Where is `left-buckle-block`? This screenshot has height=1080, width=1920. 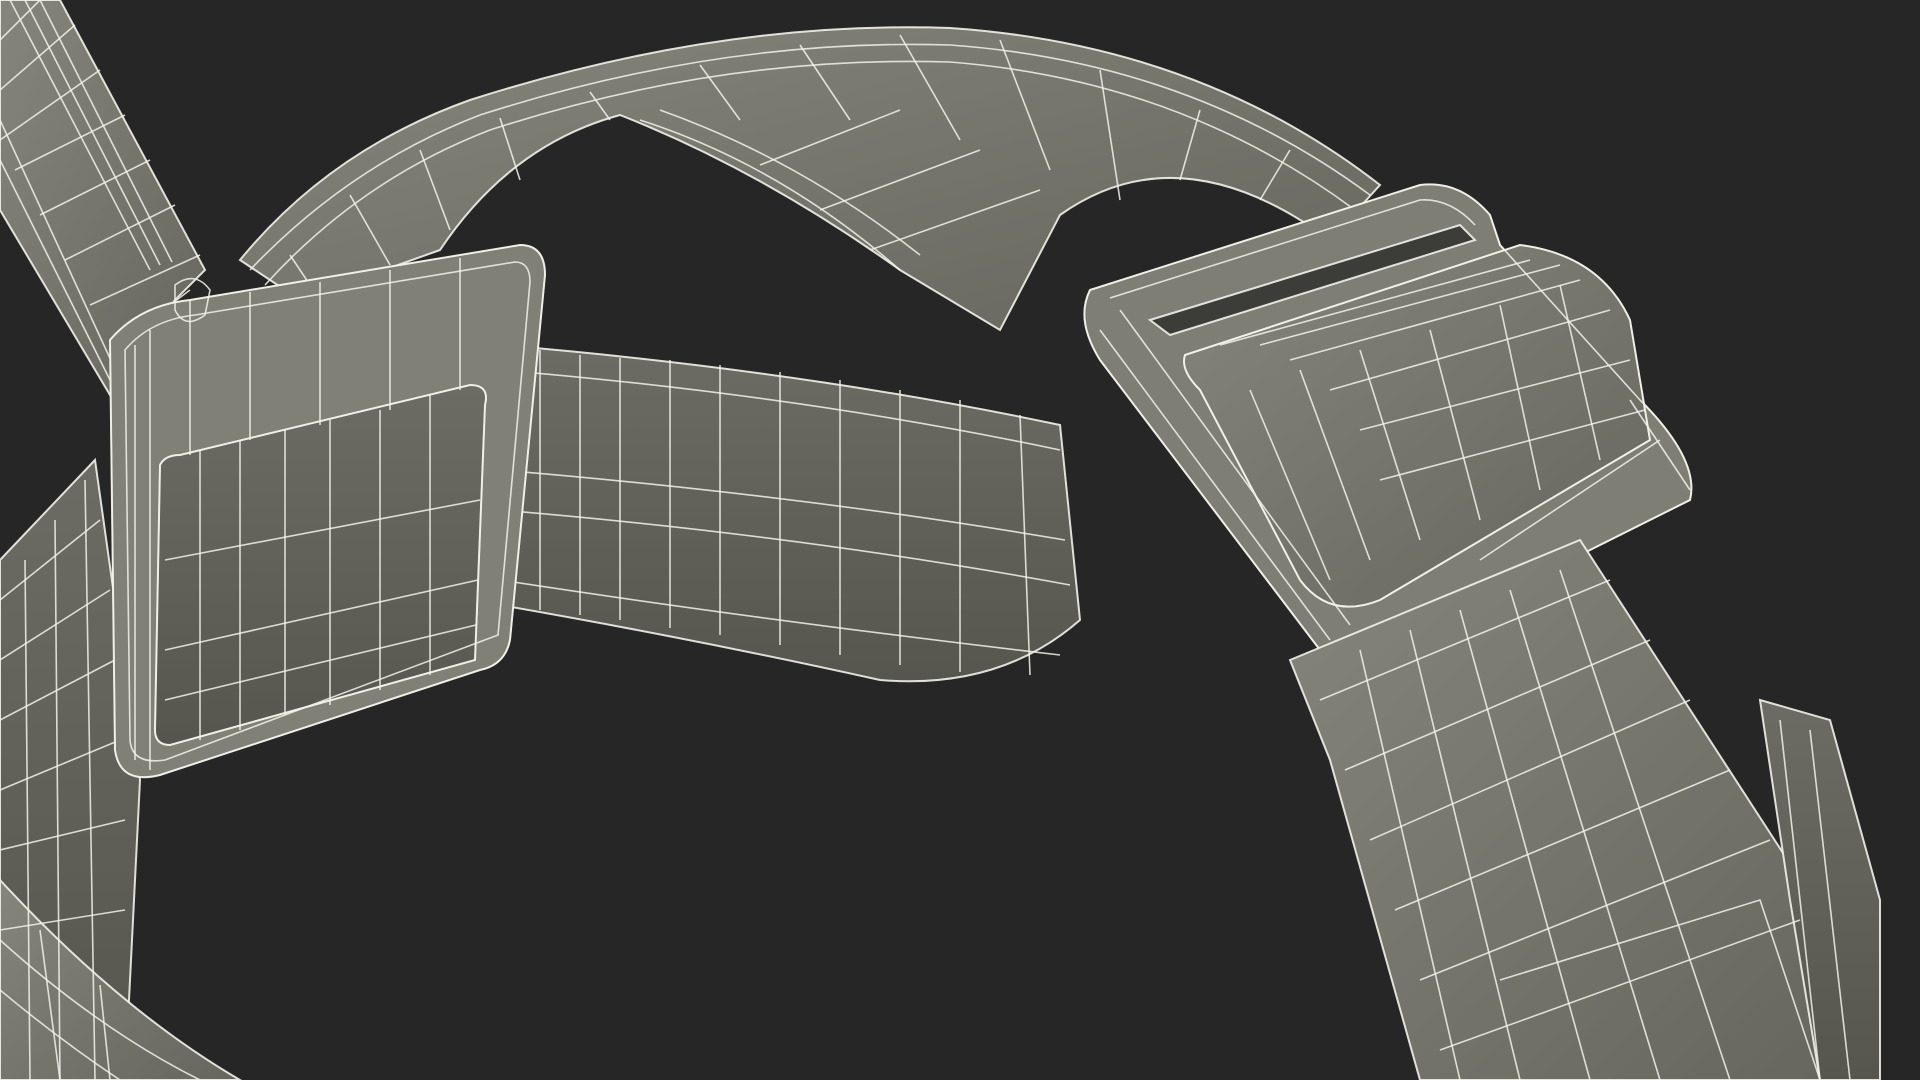 left-buckle-block is located at coordinates (327, 511).